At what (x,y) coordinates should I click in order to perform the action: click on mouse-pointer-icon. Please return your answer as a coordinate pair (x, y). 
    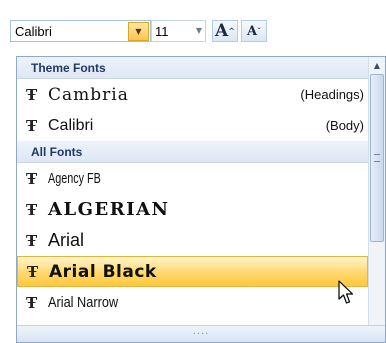
    Looking at the image, I should click on (346, 292).